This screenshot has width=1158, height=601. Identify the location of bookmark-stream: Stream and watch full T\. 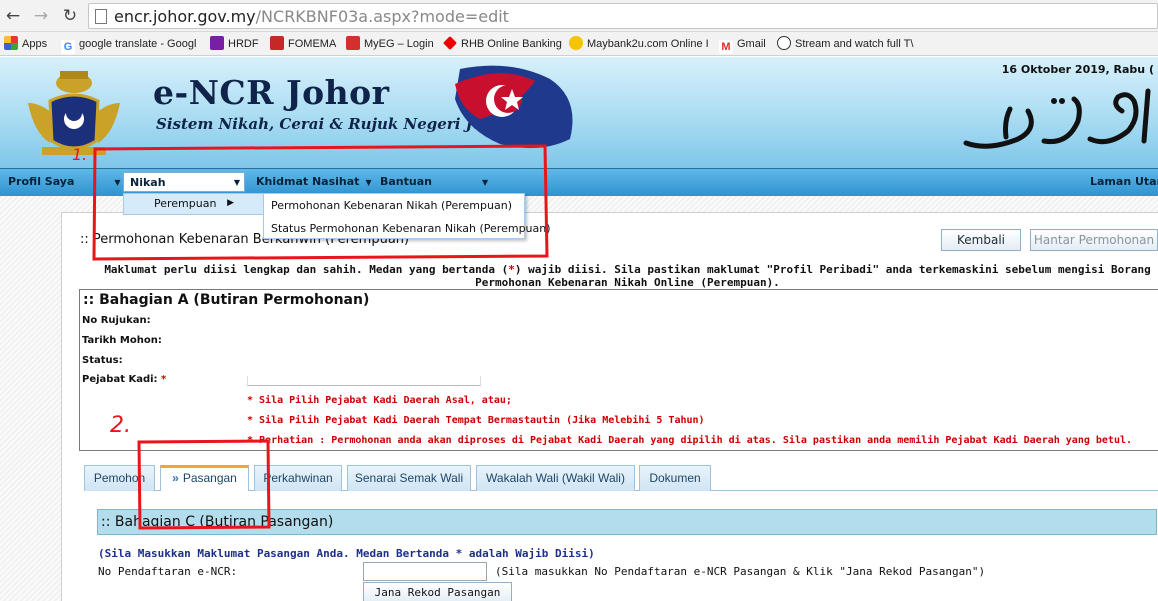
(845, 44).